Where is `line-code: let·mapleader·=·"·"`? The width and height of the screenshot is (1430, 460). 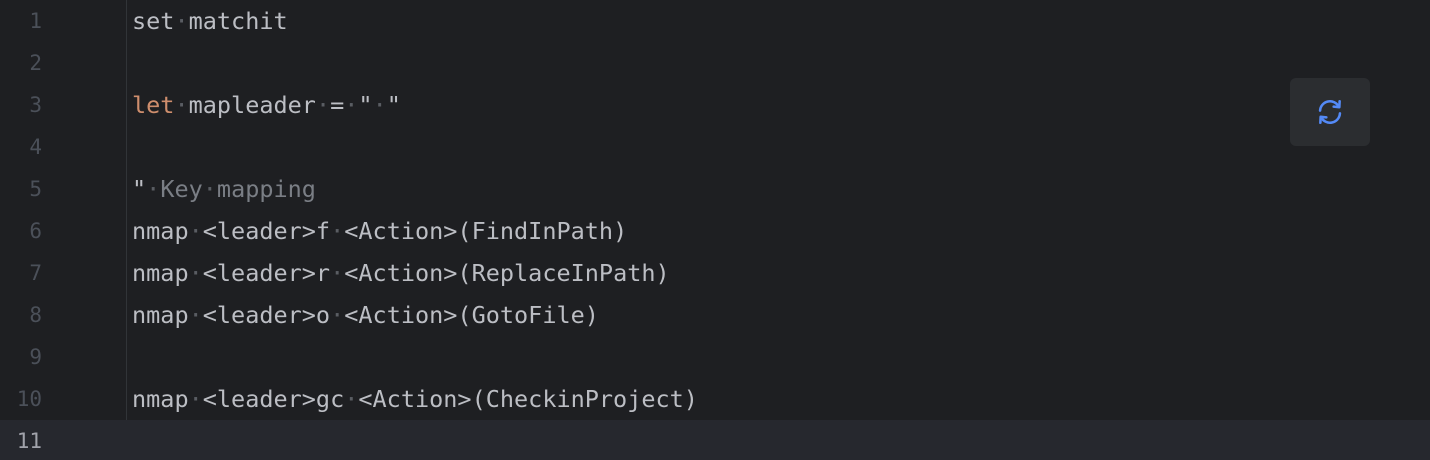 line-code: let·mapleader·=·"·" is located at coordinates (266, 105).